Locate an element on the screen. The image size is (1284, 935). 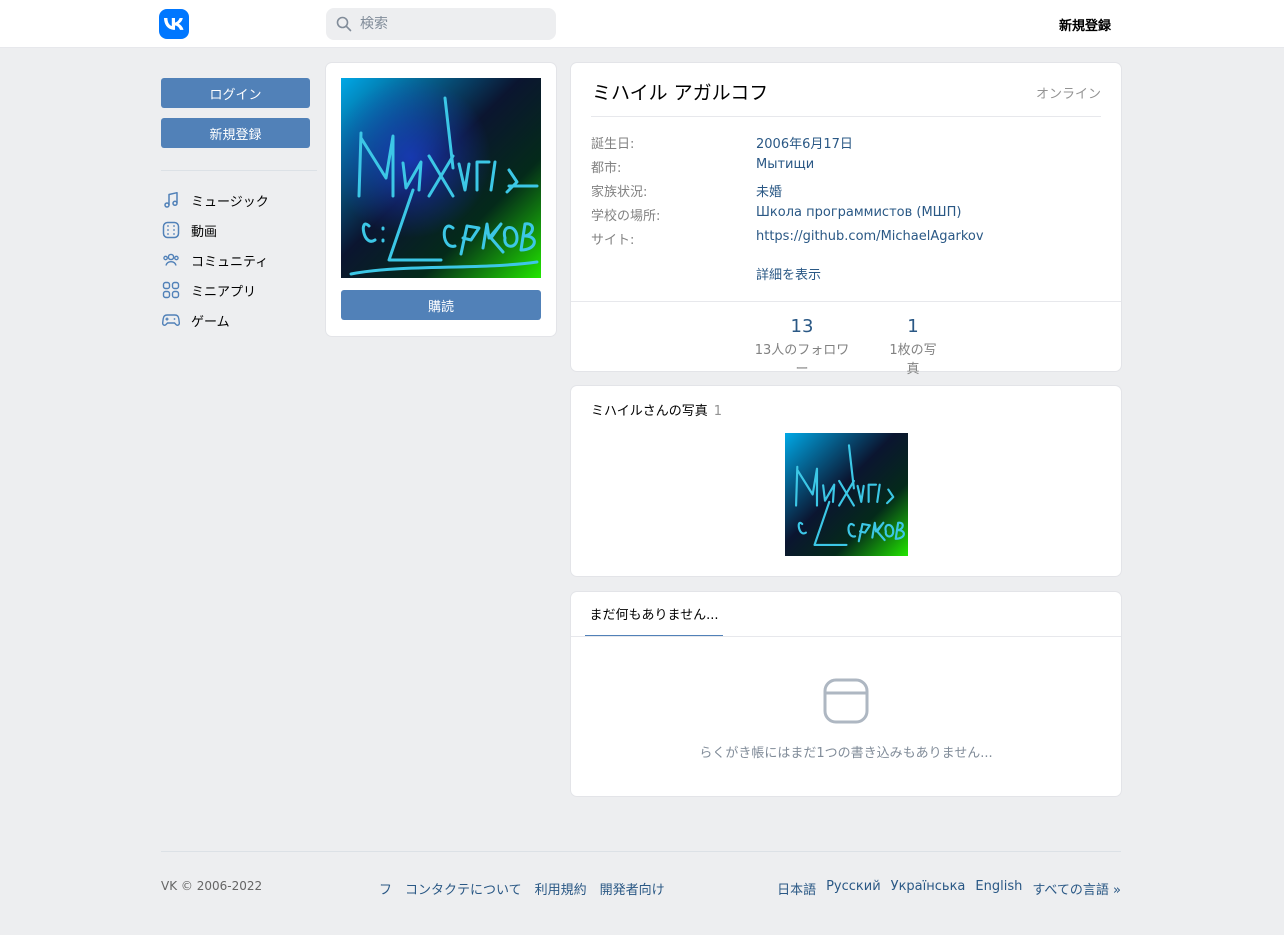
info-label: 都市: is located at coordinates (606, 168).